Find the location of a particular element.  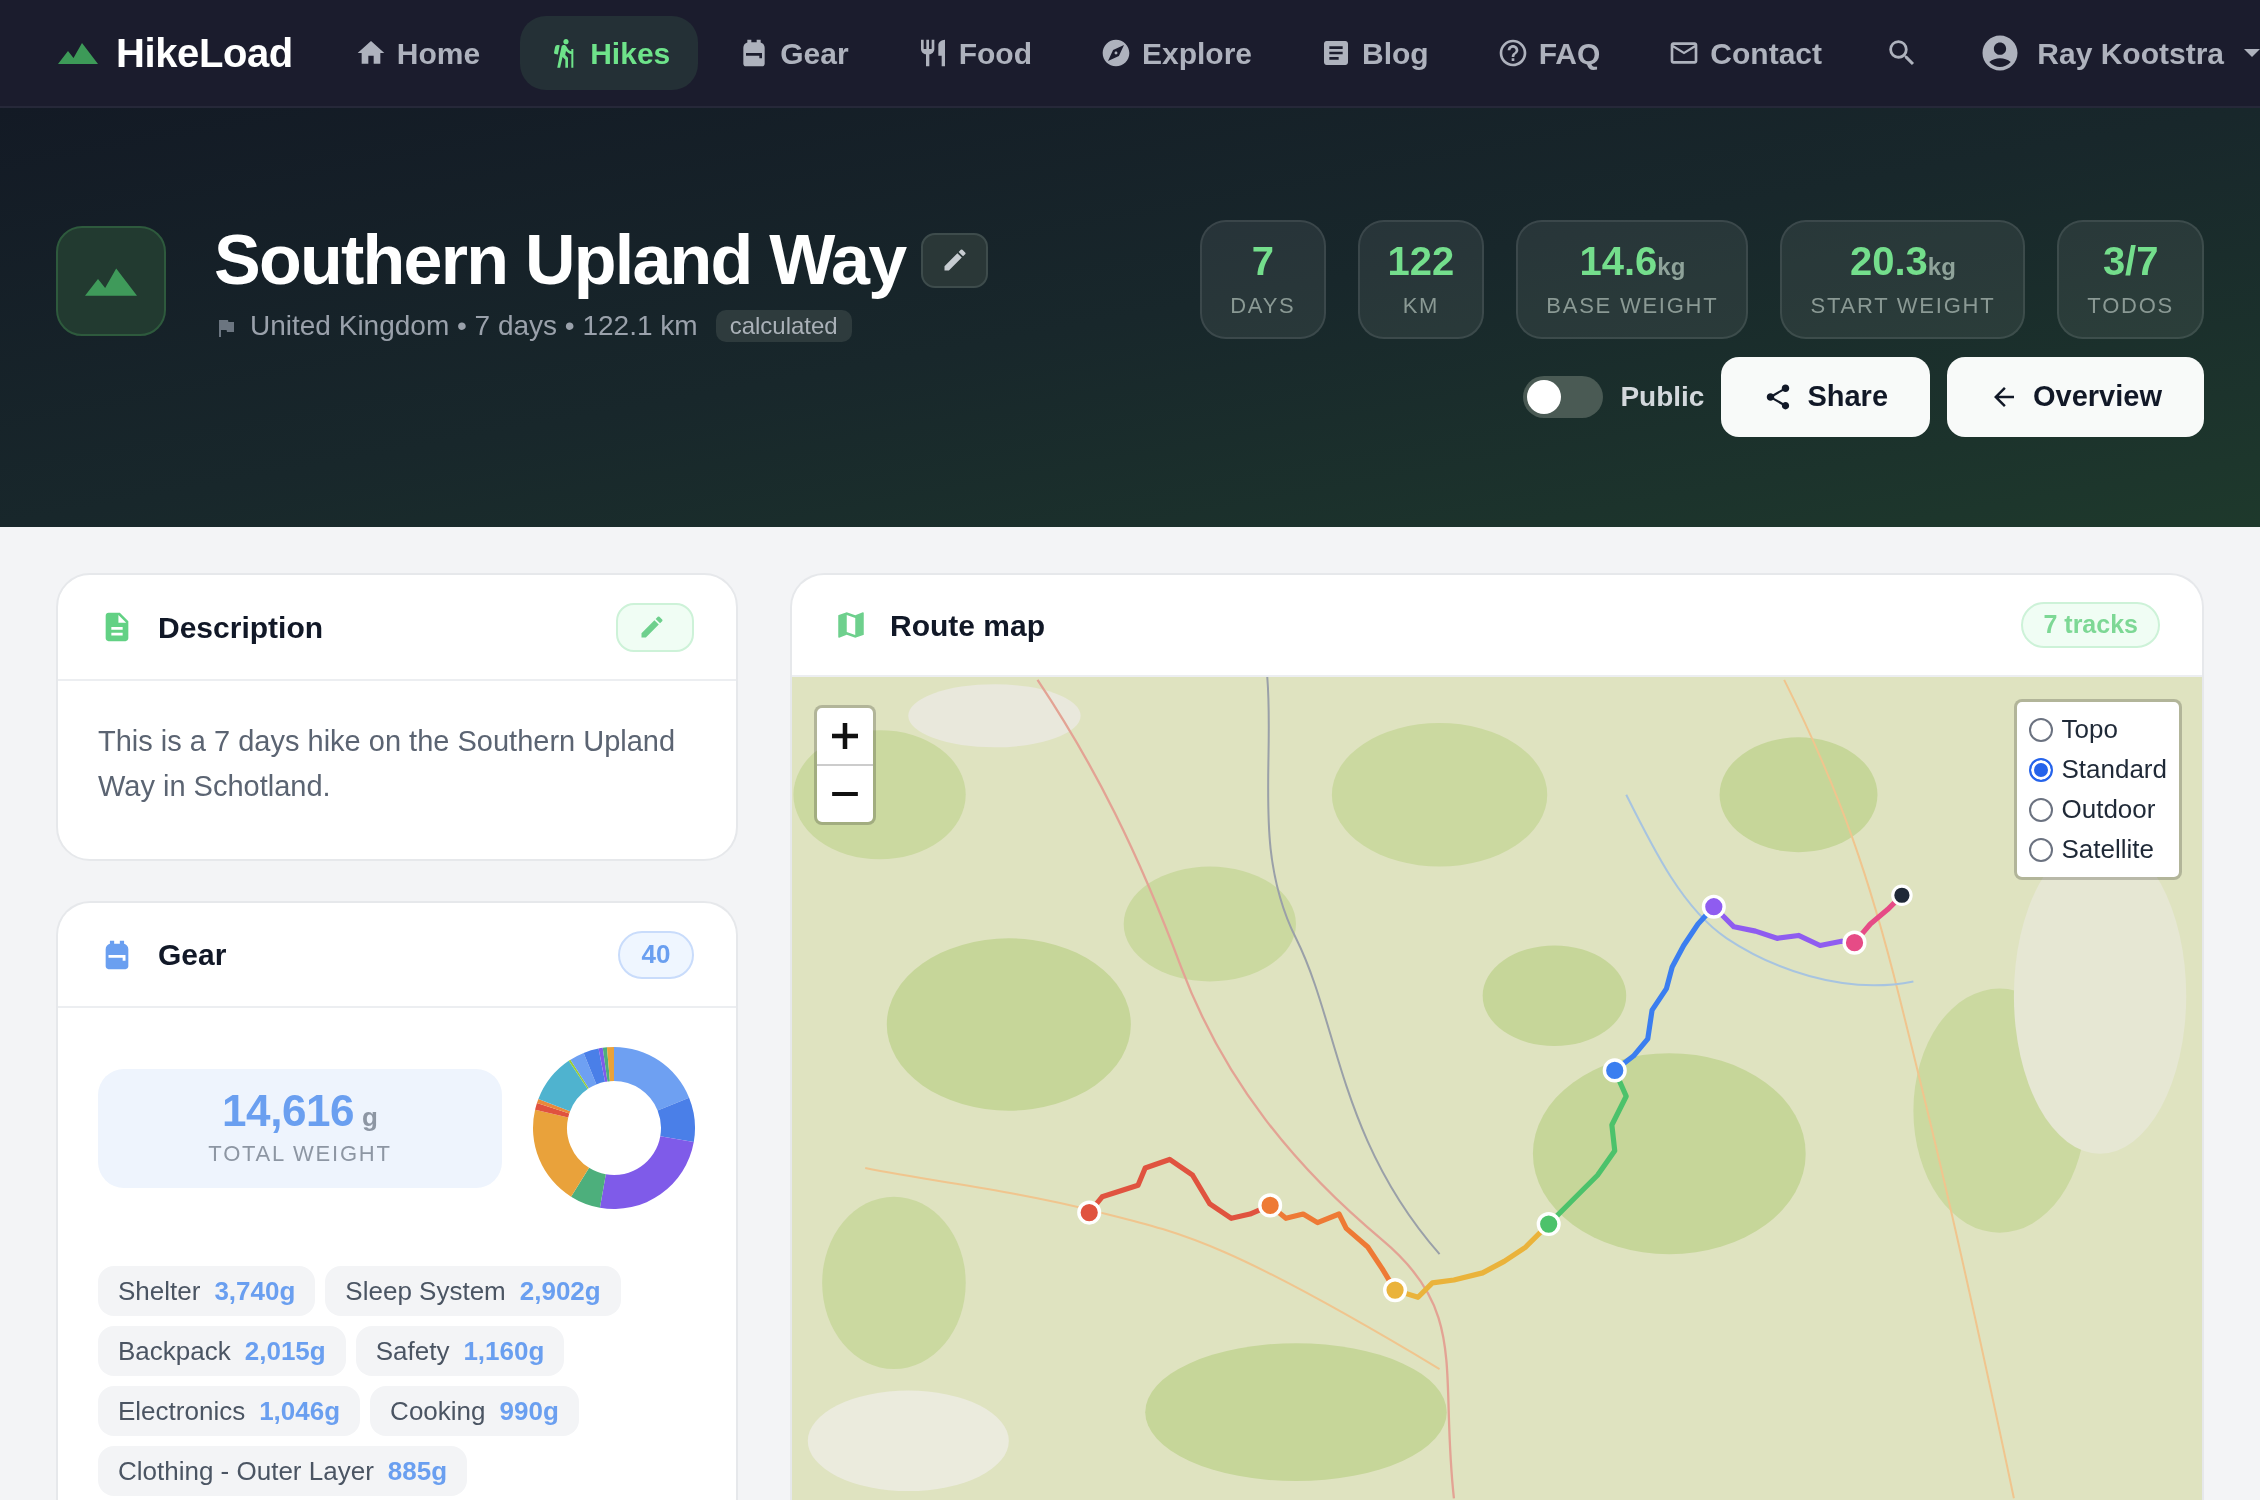

layer-name: Standard is located at coordinates (2114, 769).